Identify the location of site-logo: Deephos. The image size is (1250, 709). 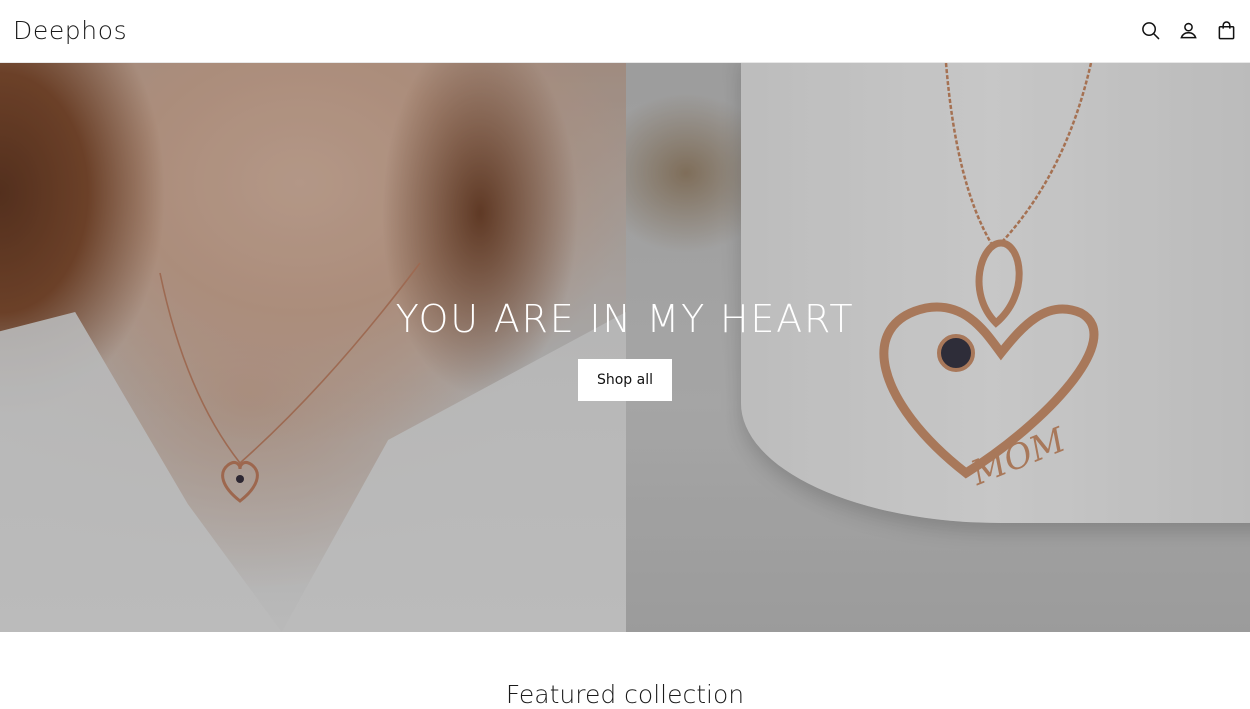
(70, 30).